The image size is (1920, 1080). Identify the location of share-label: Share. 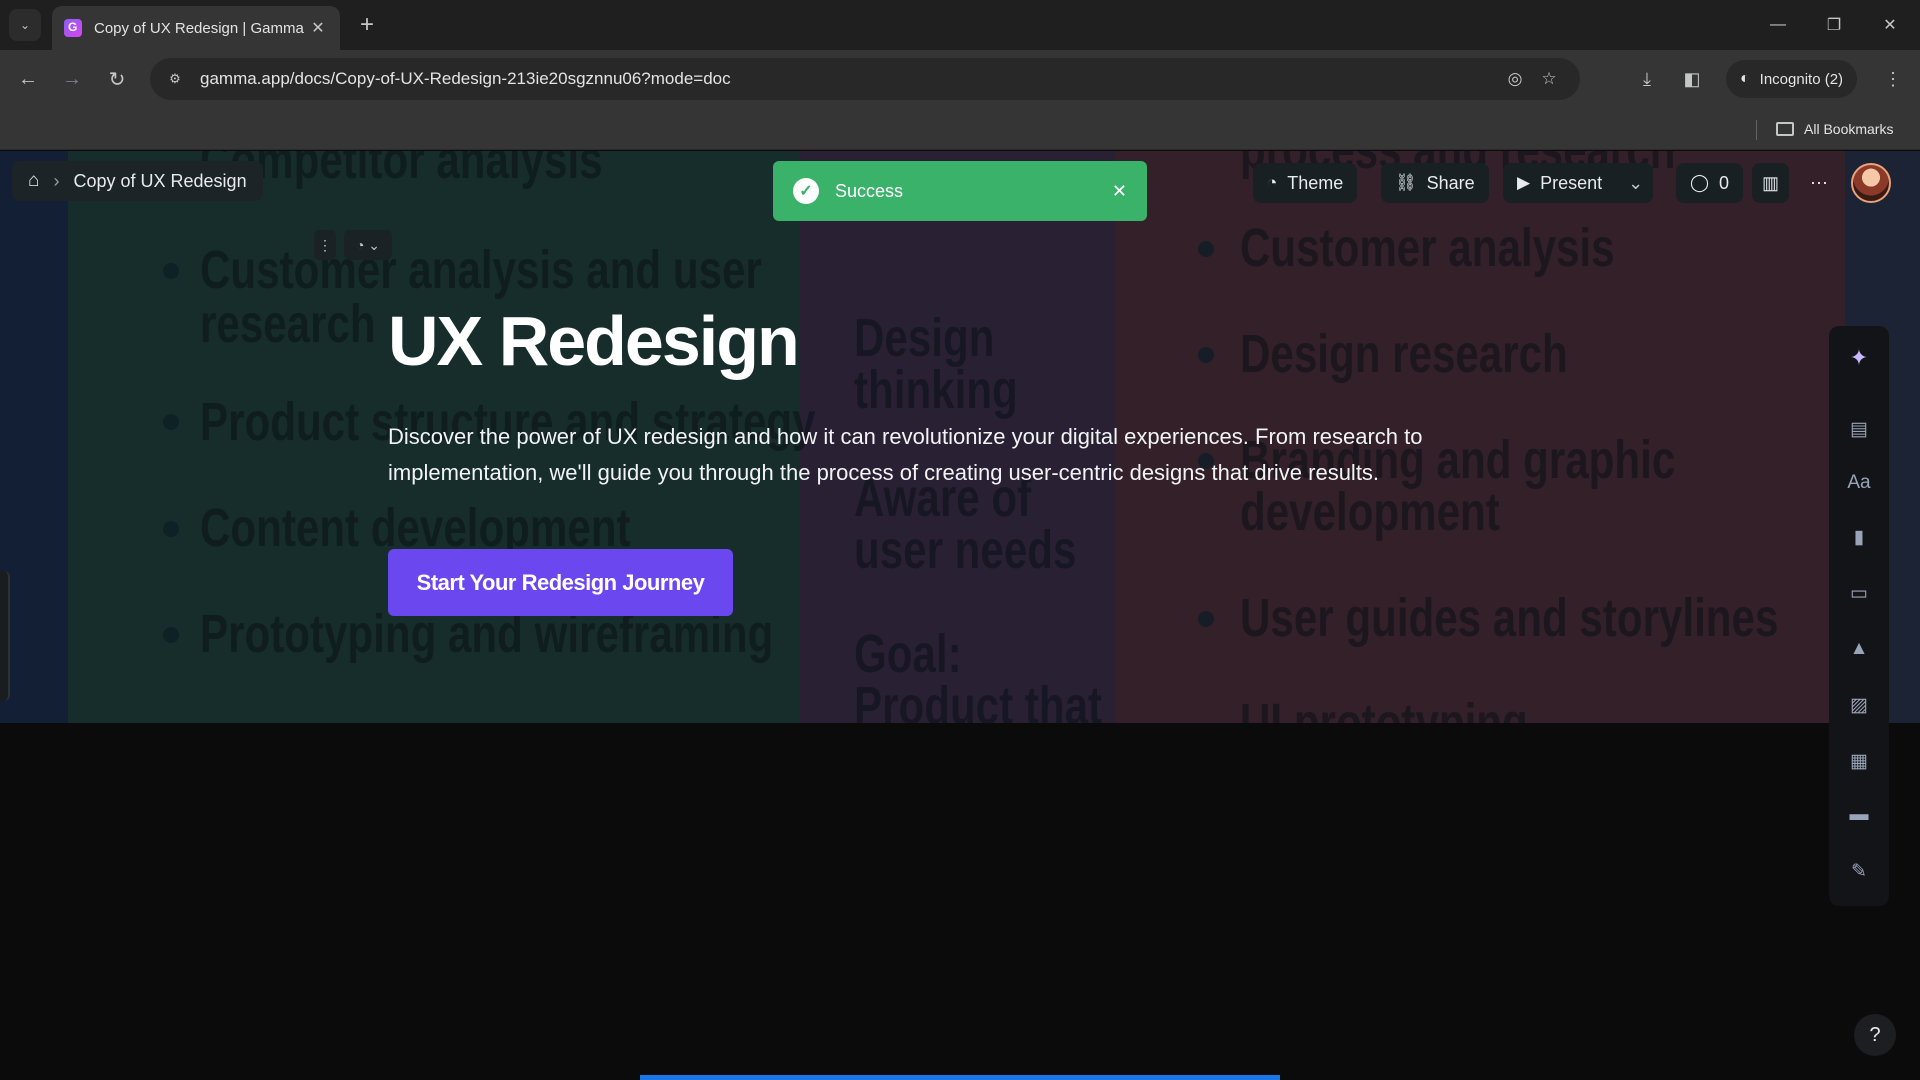
(1450, 182).